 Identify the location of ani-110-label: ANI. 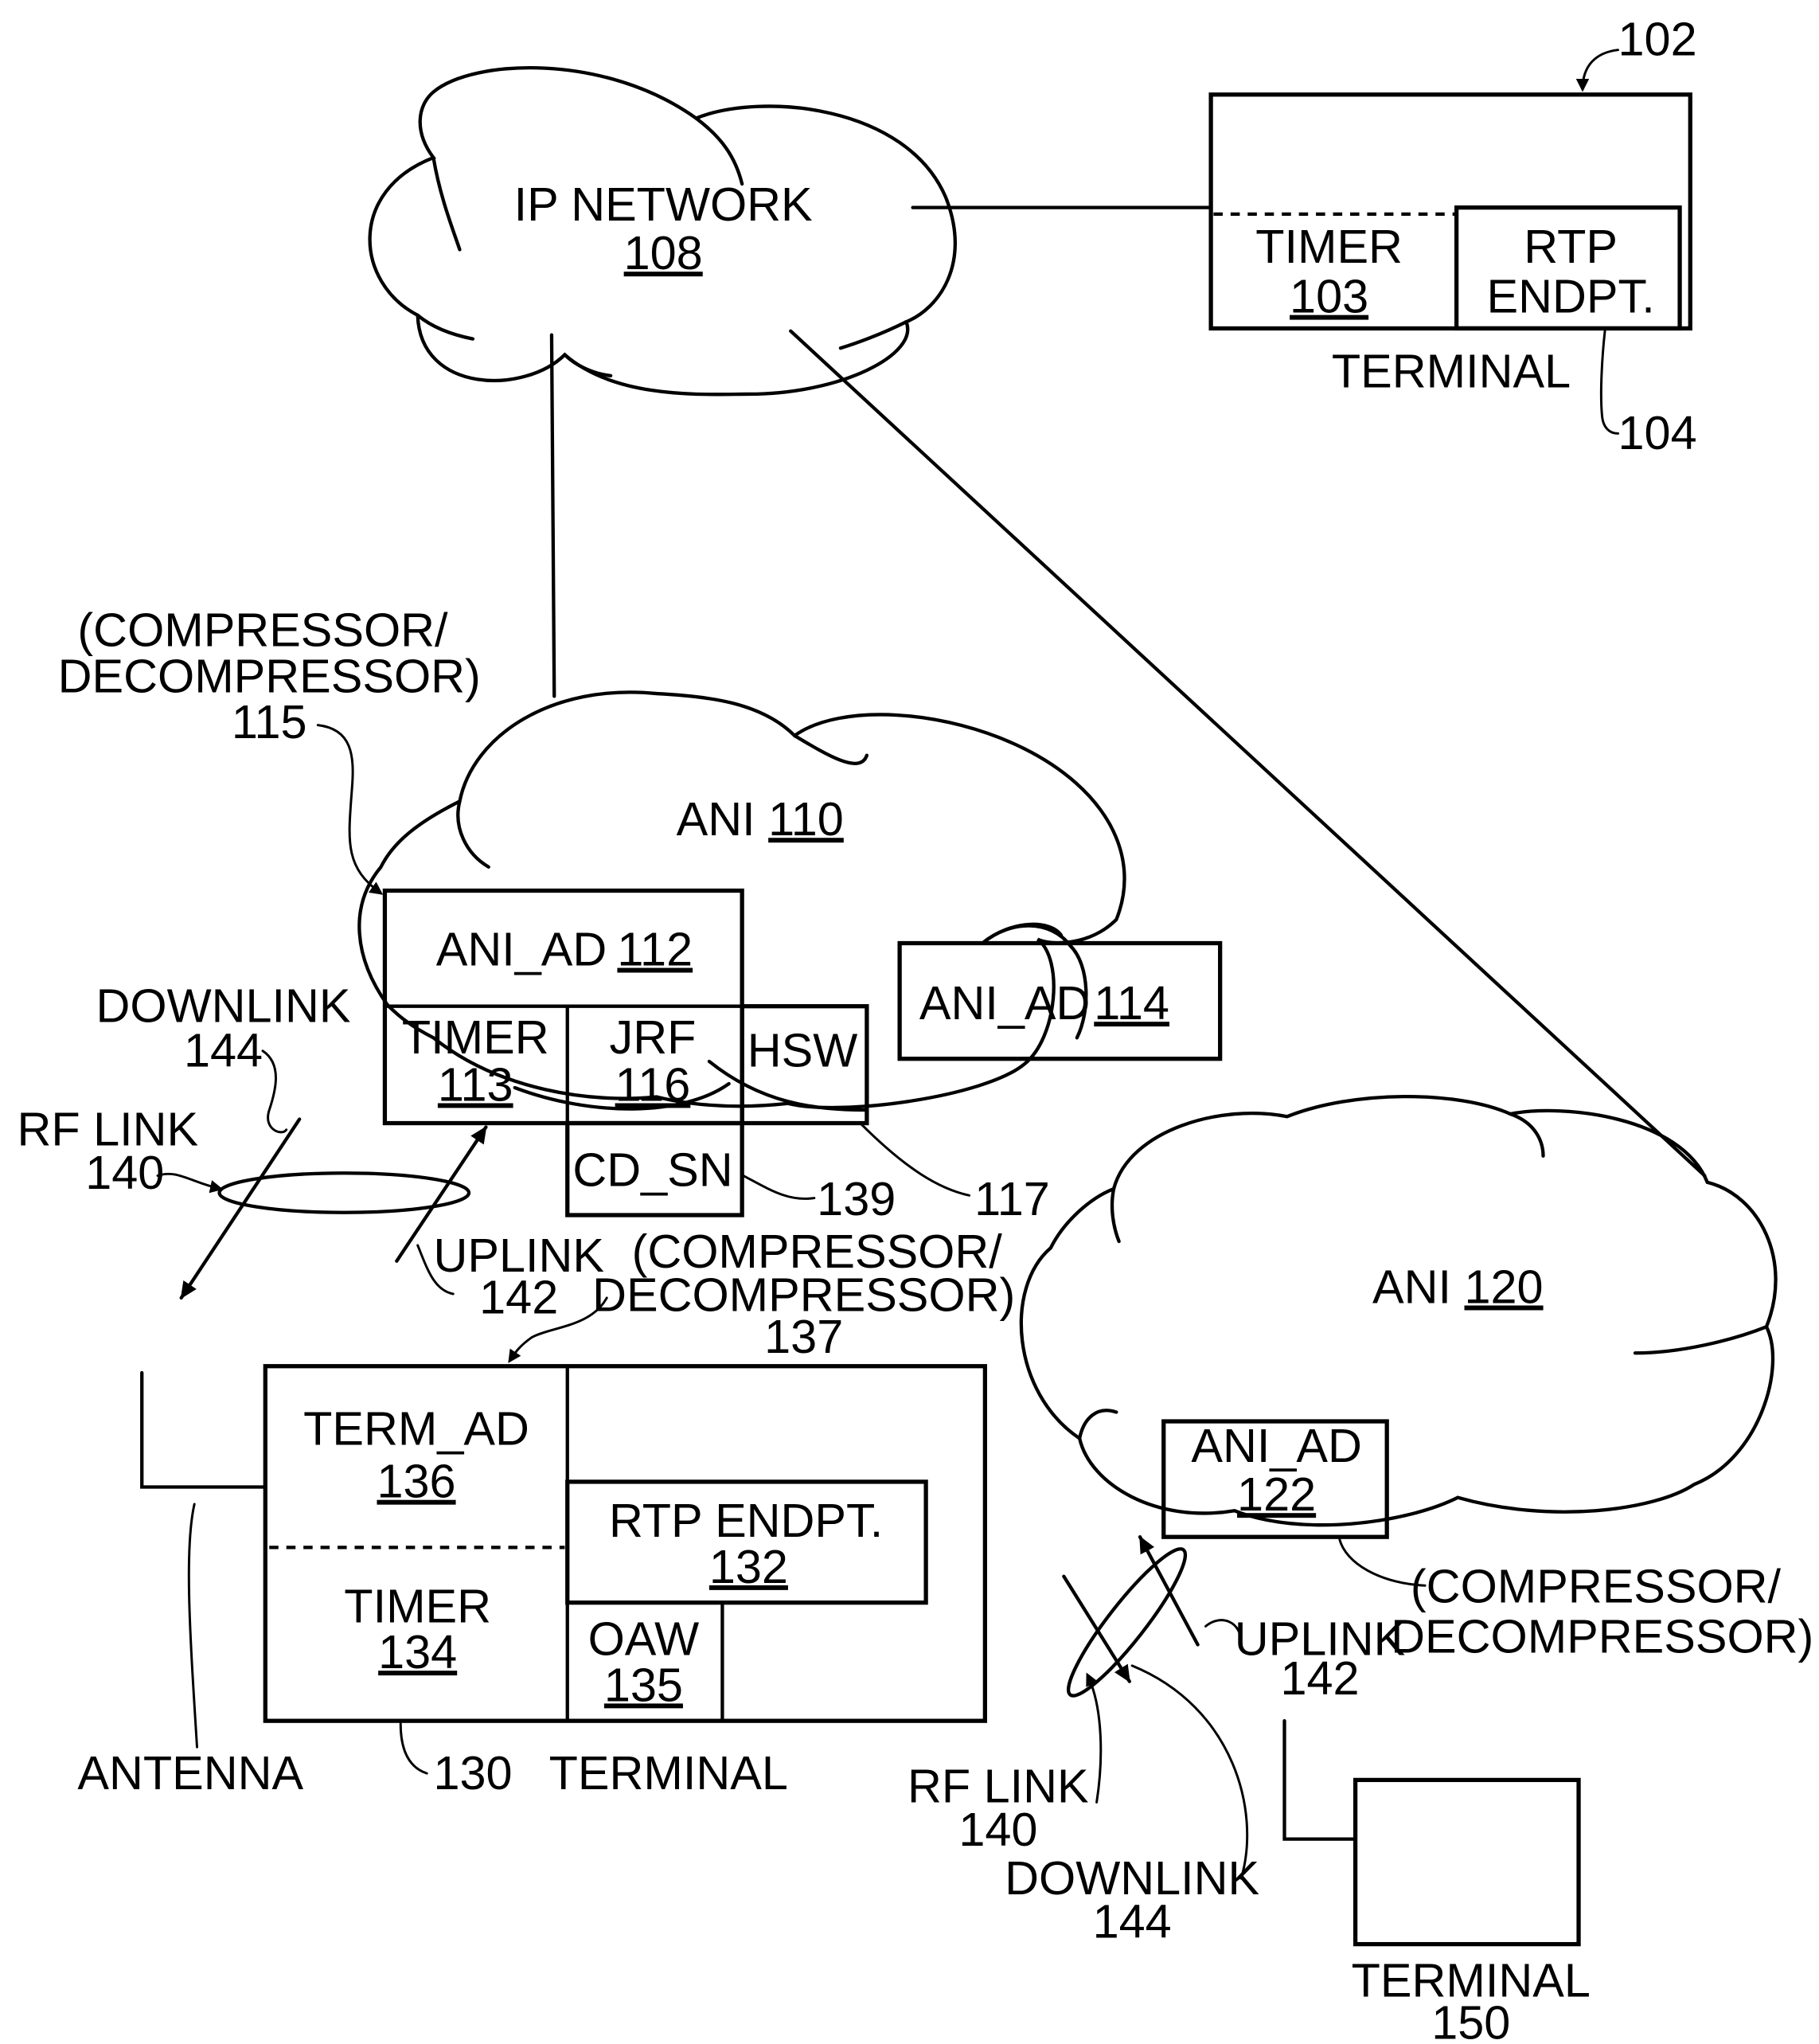
(716, 819).